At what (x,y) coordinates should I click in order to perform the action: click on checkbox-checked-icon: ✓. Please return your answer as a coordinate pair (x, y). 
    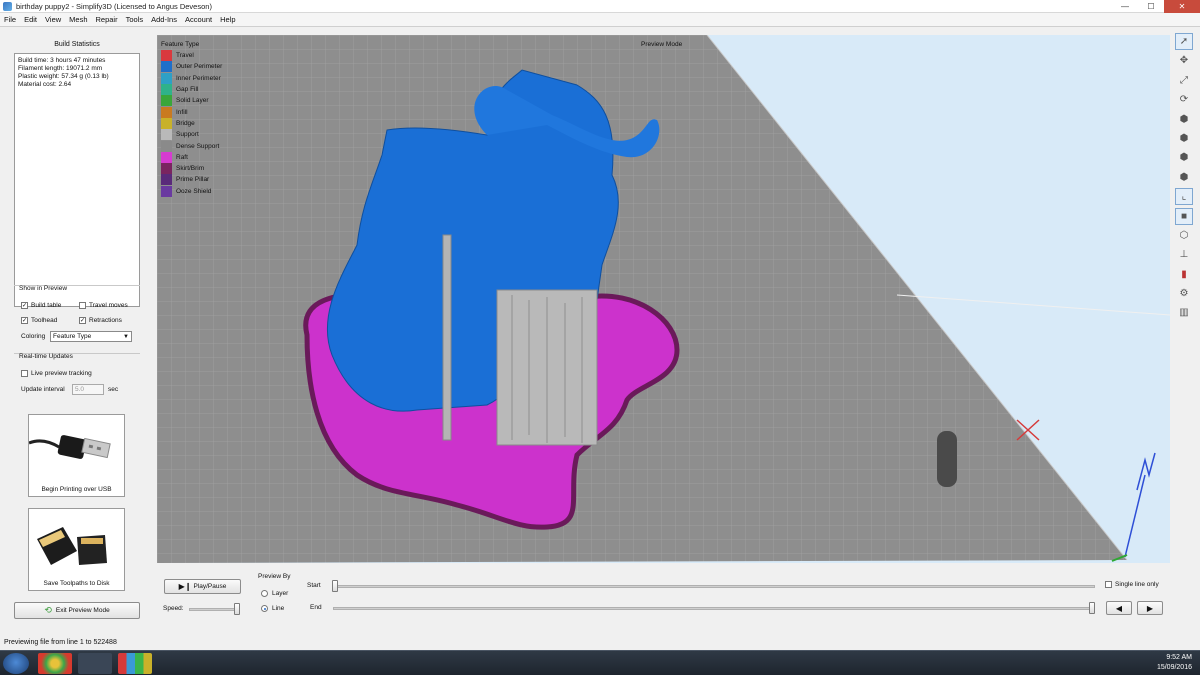
    Looking at the image, I should click on (24, 320).